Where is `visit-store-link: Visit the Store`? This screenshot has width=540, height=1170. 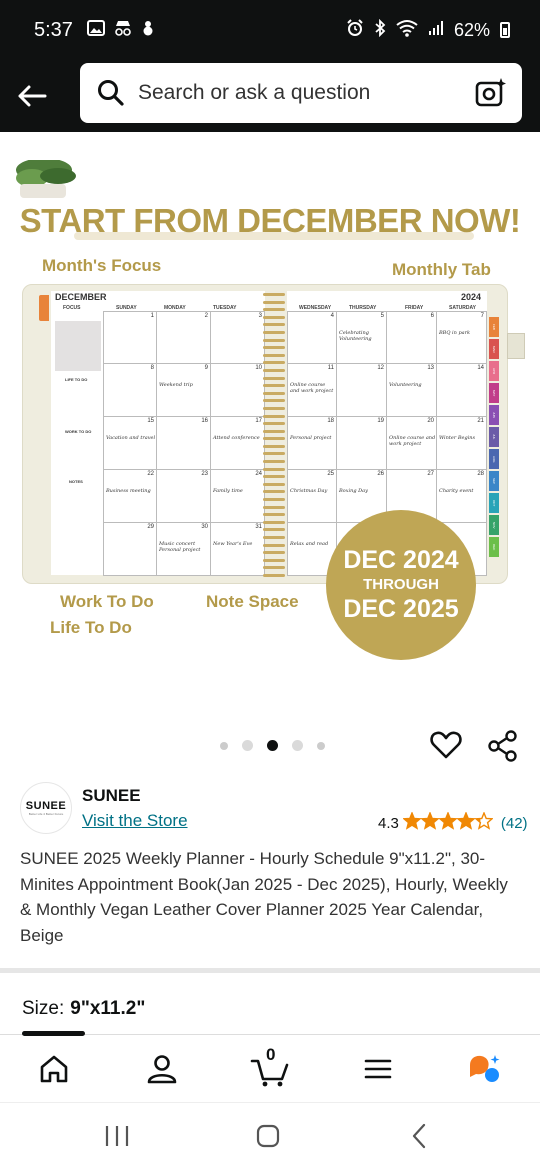
visit-store-link: Visit the Store is located at coordinates (135, 821).